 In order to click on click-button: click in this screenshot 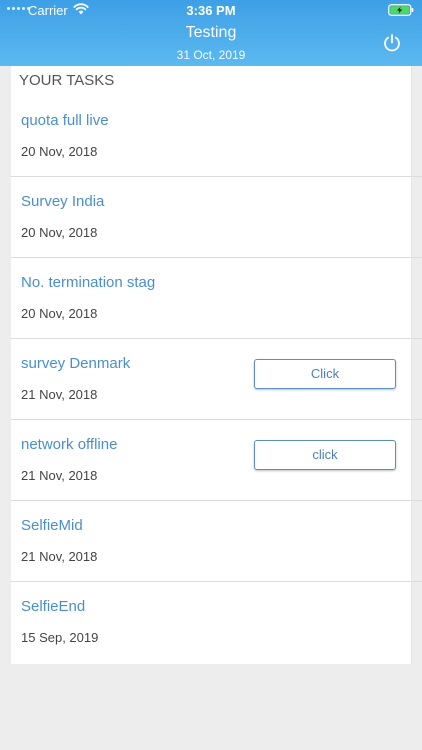, I will do `click(325, 455)`.